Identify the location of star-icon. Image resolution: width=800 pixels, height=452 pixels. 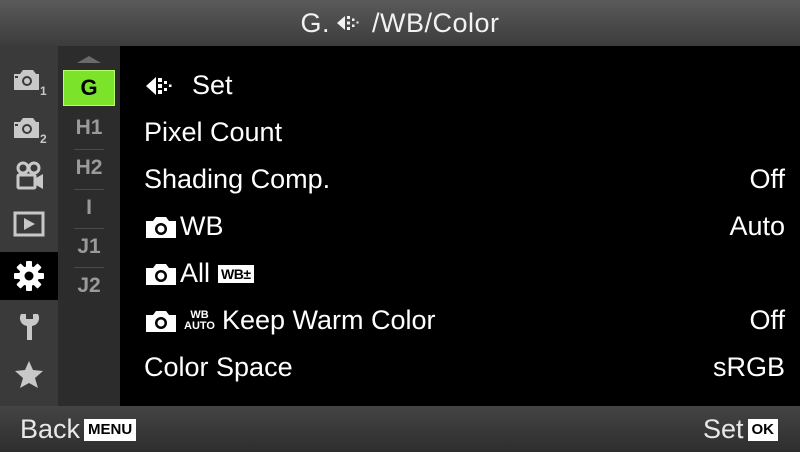
(29, 374).